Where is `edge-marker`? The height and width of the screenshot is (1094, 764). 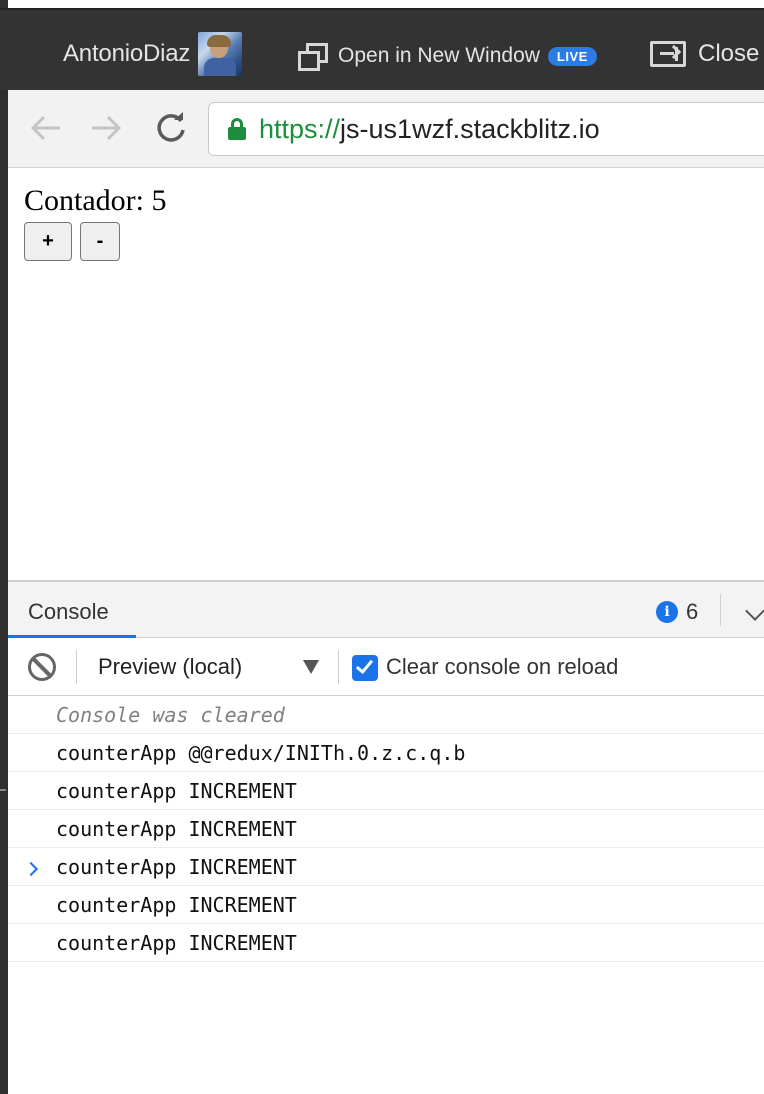 edge-marker is located at coordinates (3, 790).